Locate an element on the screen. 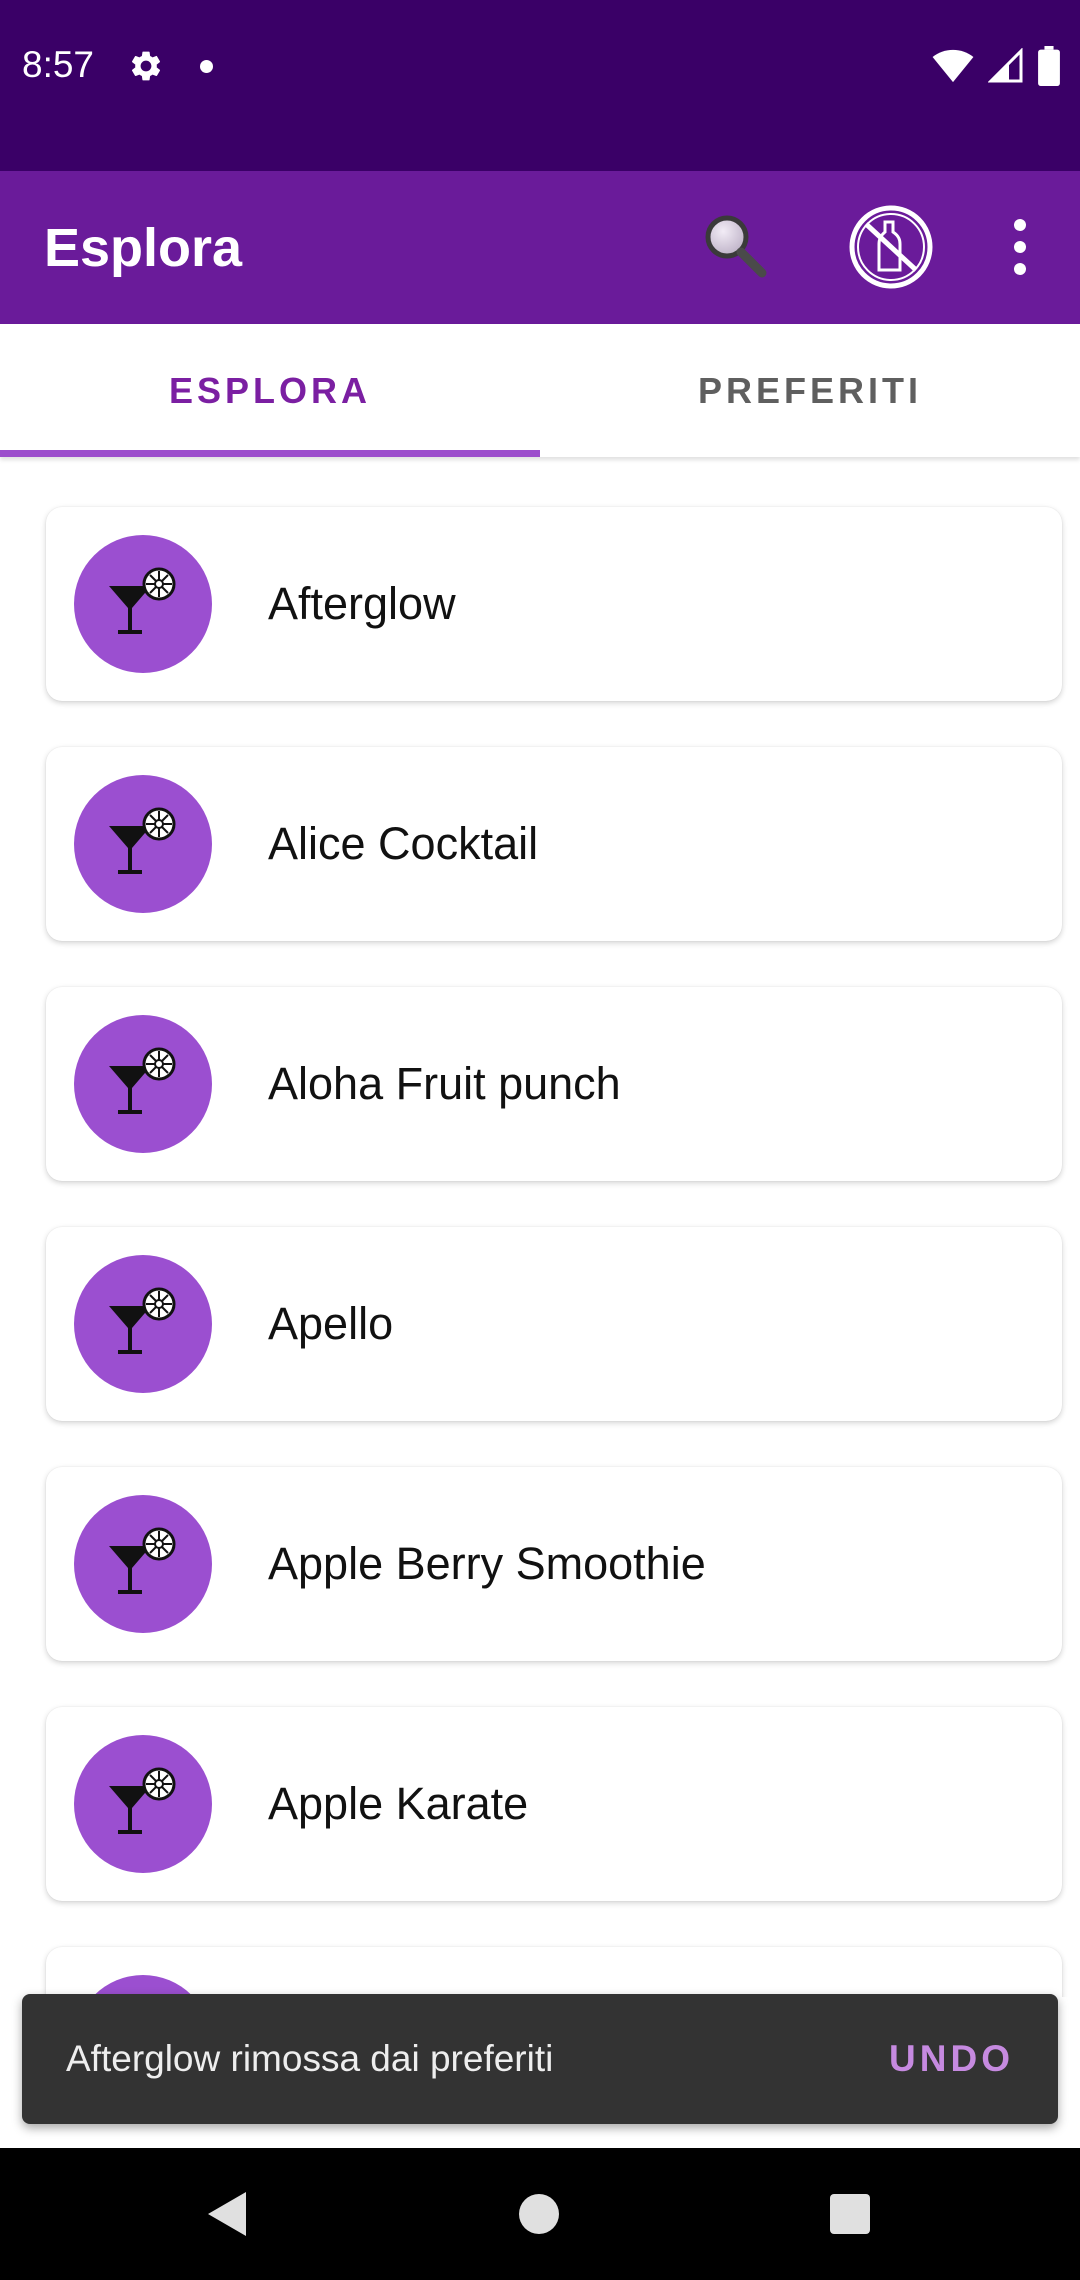  cocktail-card: Apple Berry Smoothie is located at coordinates (554, 1564).